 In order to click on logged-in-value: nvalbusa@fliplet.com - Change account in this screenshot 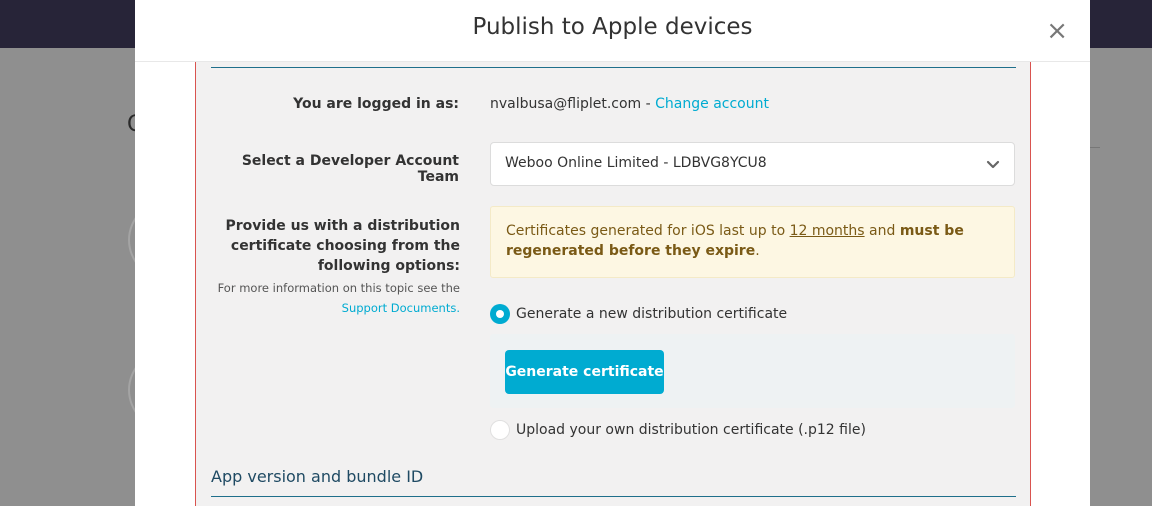, I will do `click(629, 104)`.